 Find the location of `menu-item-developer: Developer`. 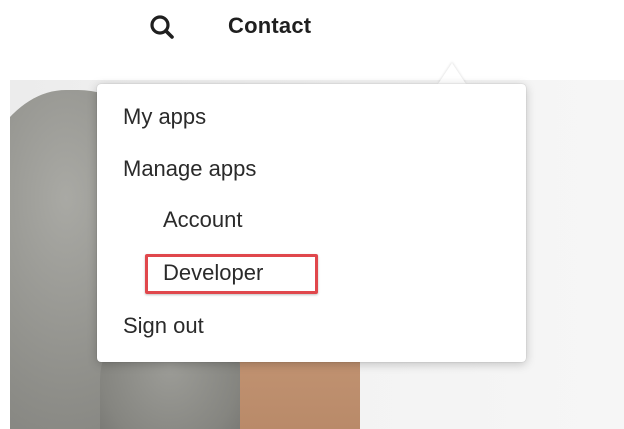

menu-item-developer: Developer is located at coordinates (213, 273).